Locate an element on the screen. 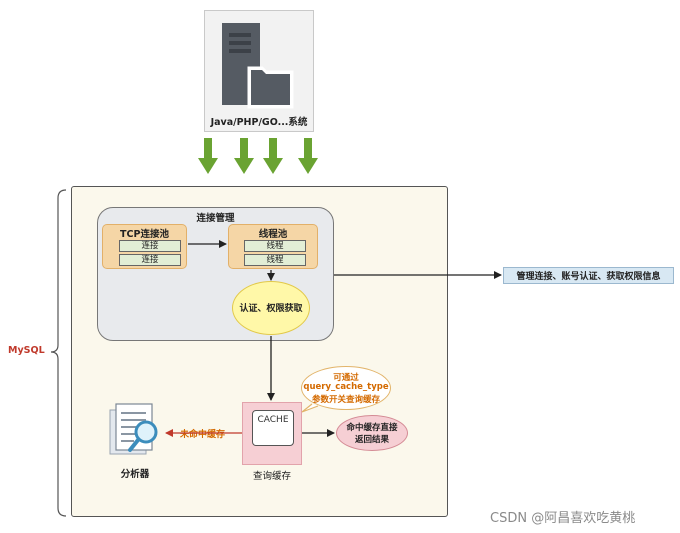 The height and width of the screenshot is (533, 680). note-bubble-tail is located at coordinates (310, 408).